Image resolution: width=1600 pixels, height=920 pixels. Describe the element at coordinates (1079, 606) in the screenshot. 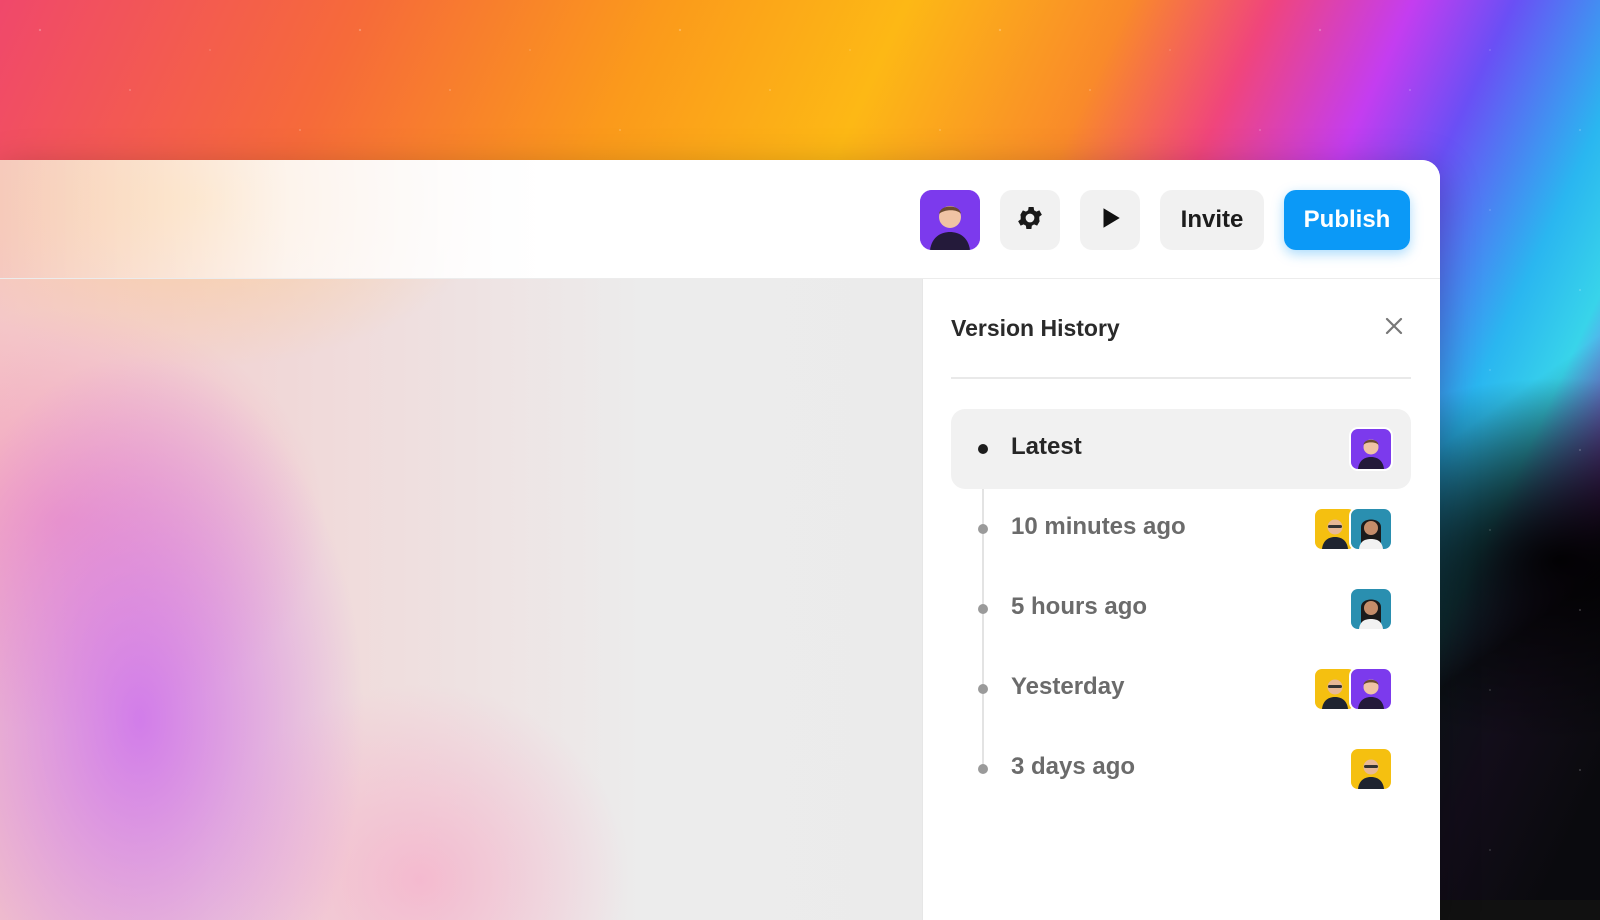

I see `version-label: 5 hours ago` at that location.